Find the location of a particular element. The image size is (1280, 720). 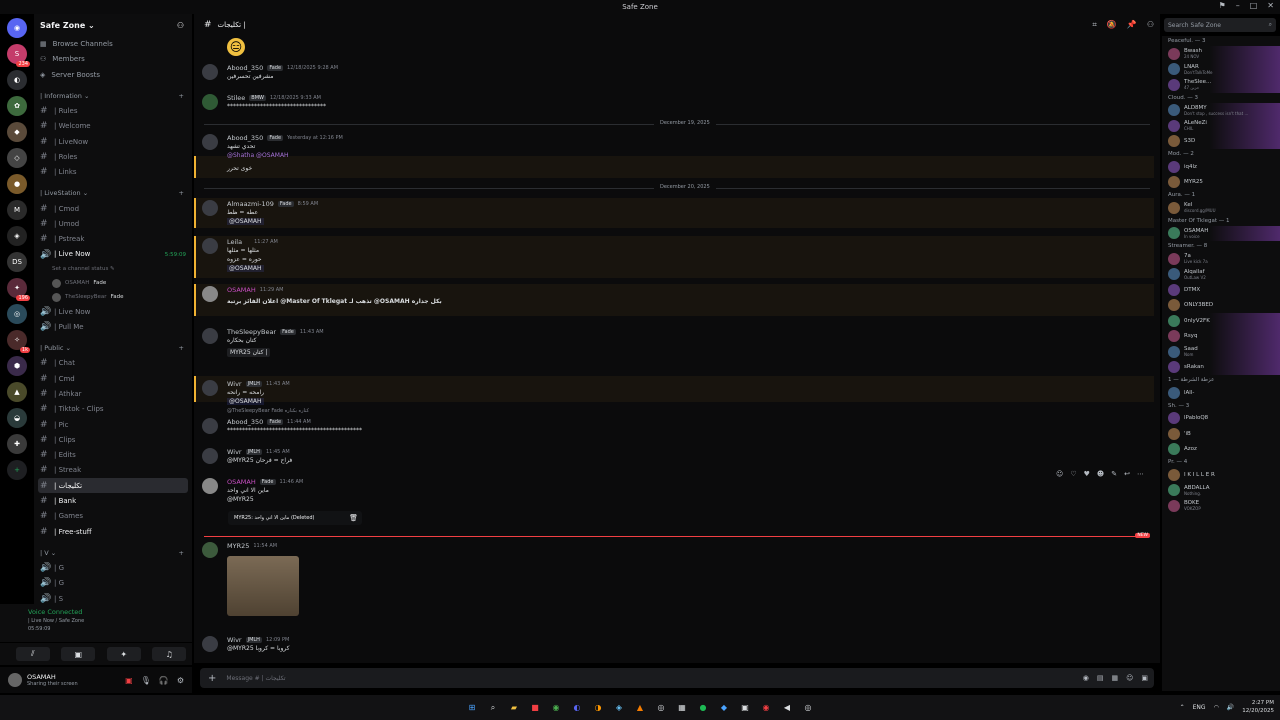

notification-bell-icon: 🔕 is located at coordinates (1112, 25).